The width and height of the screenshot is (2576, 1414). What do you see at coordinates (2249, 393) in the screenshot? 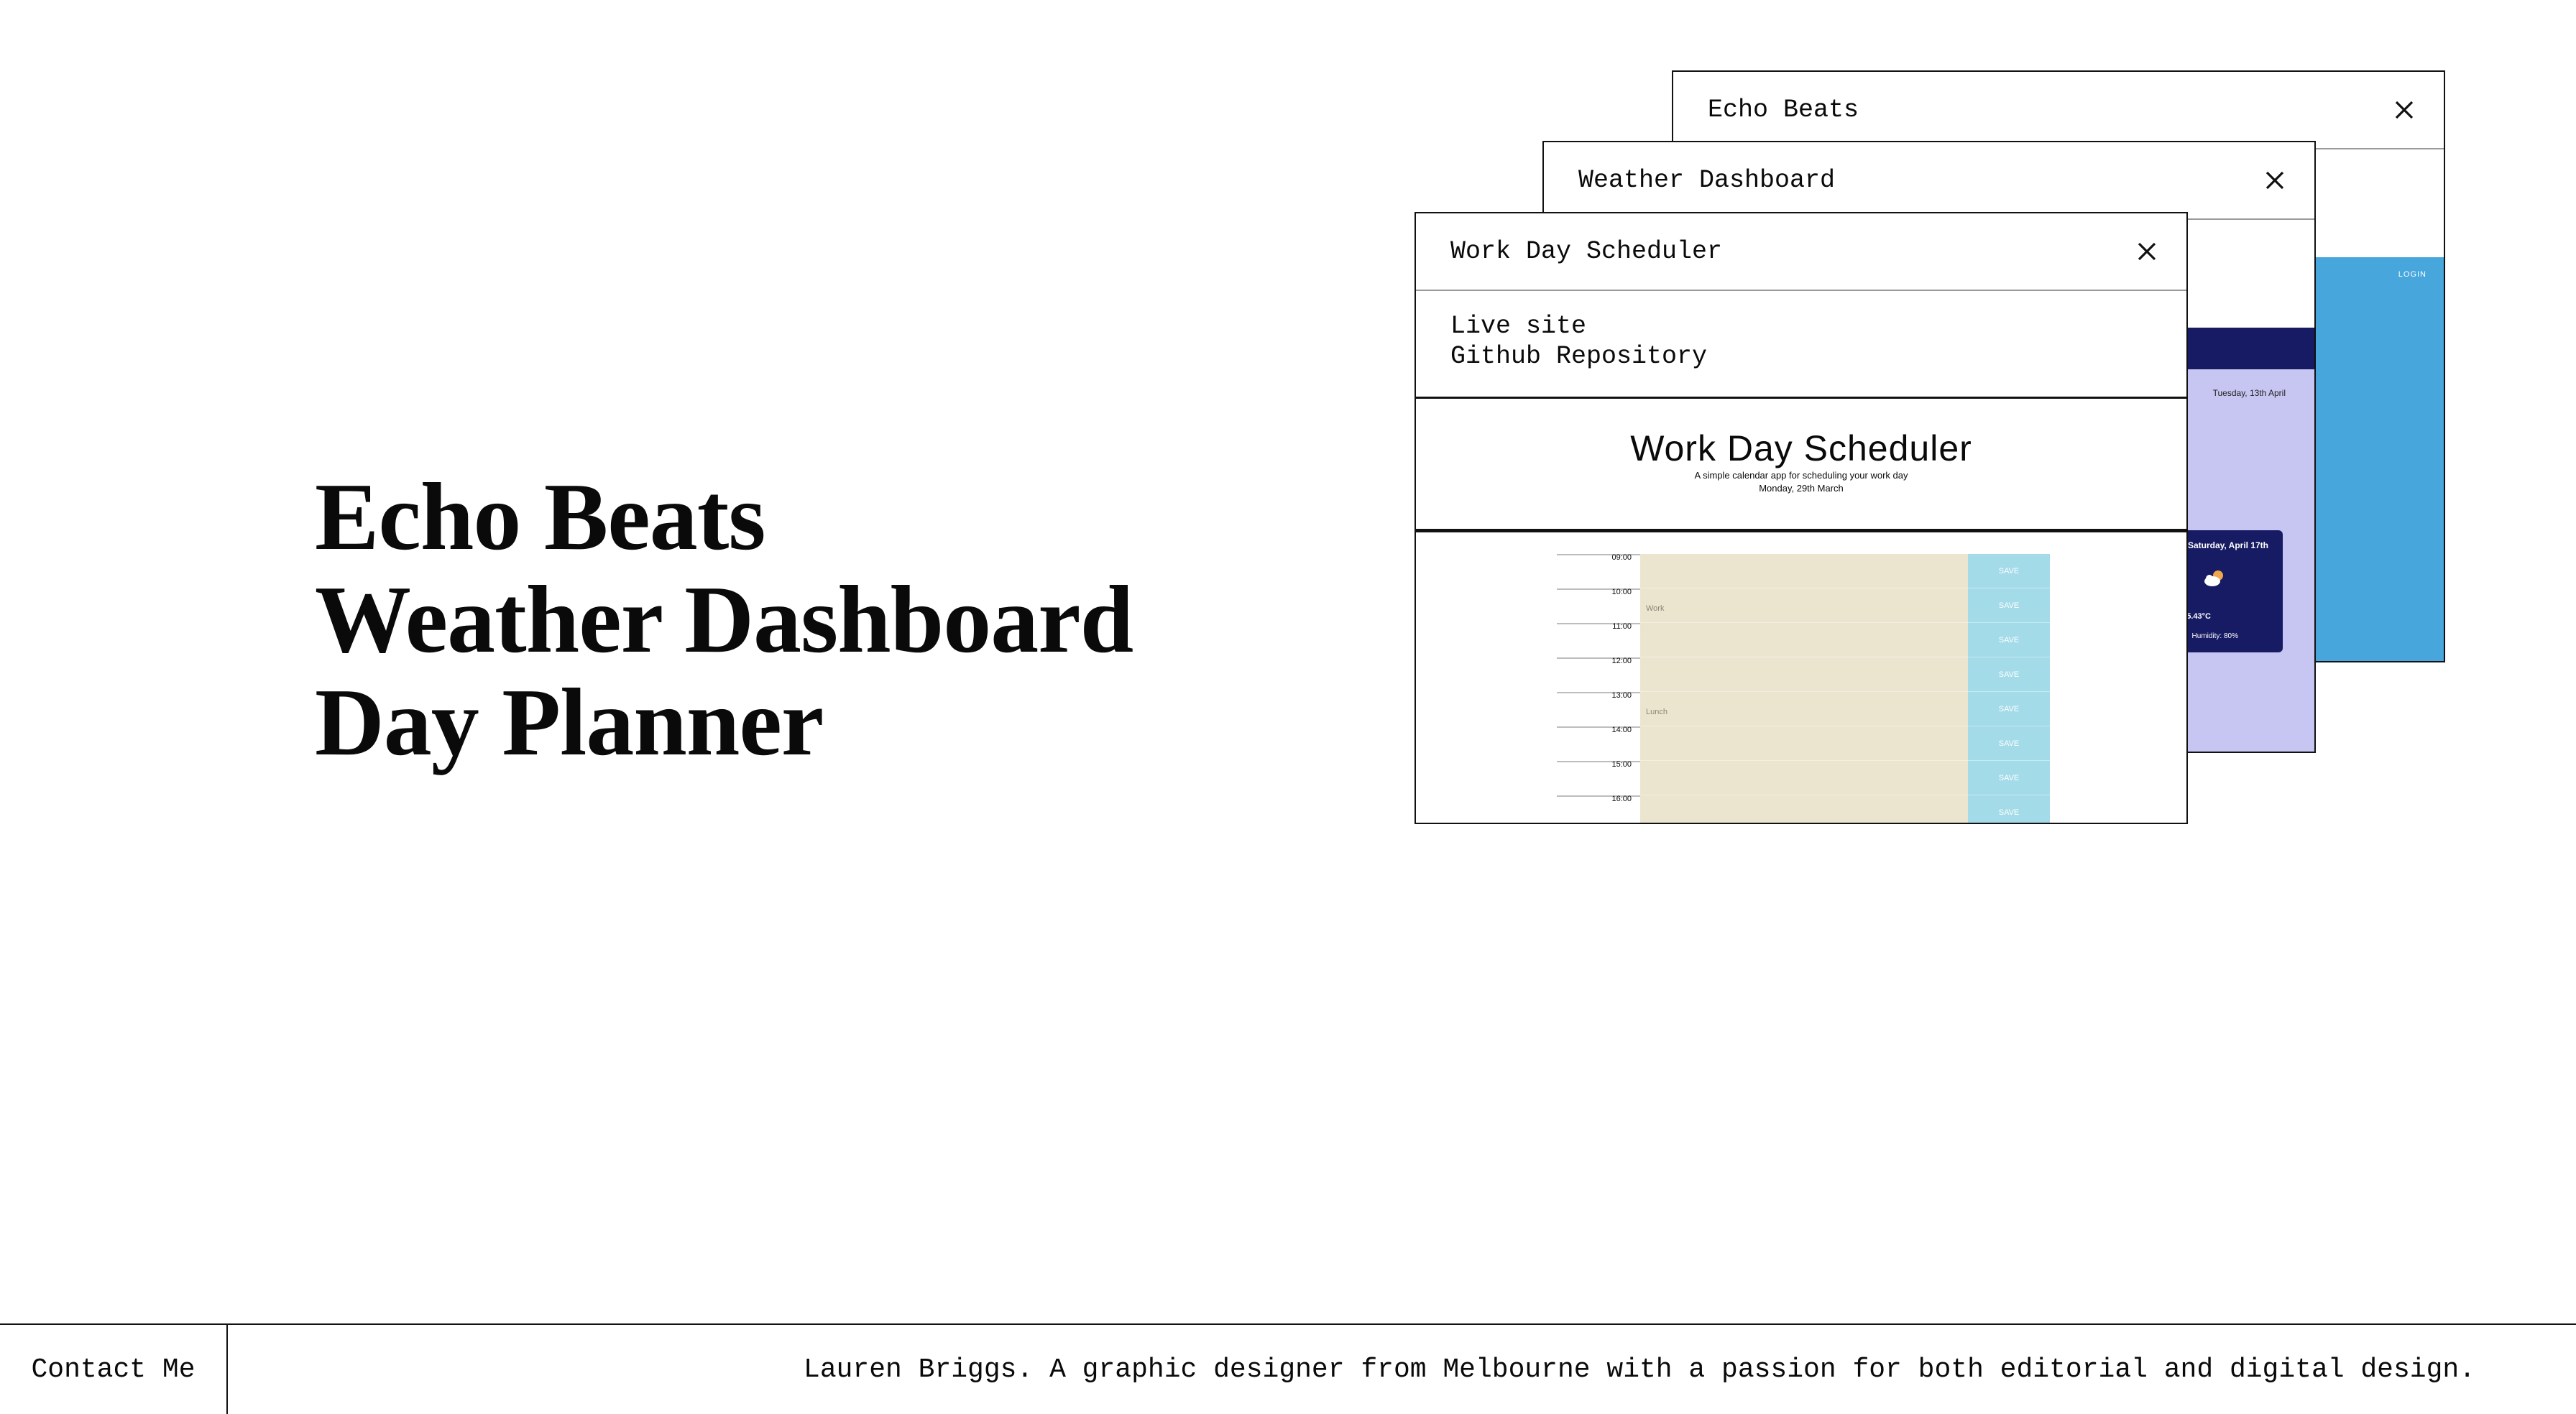
I see `preview-date: Tuesday, 13th April` at bounding box center [2249, 393].